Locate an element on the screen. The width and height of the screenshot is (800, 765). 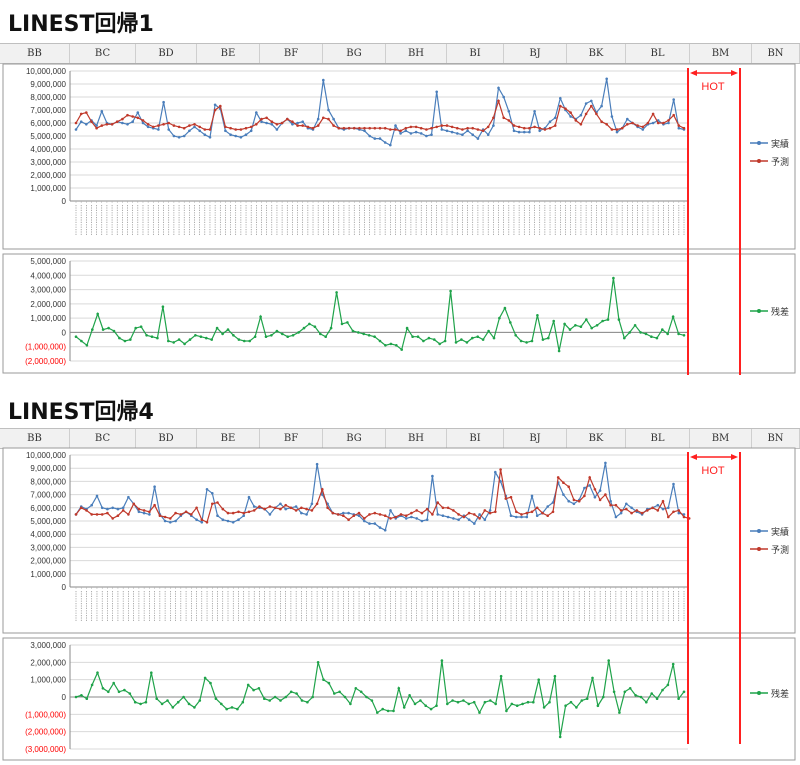
column-header-bb: BB is located at coordinates (35, 53).